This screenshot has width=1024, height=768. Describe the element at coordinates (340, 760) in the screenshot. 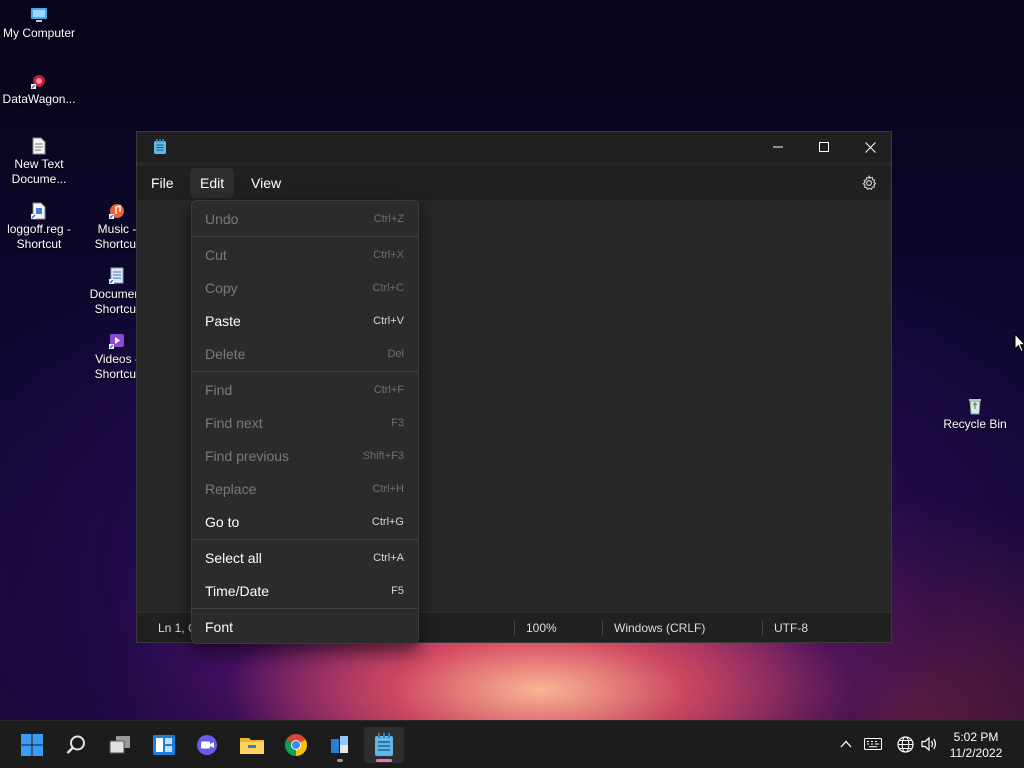

I see `running-indicator` at that location.